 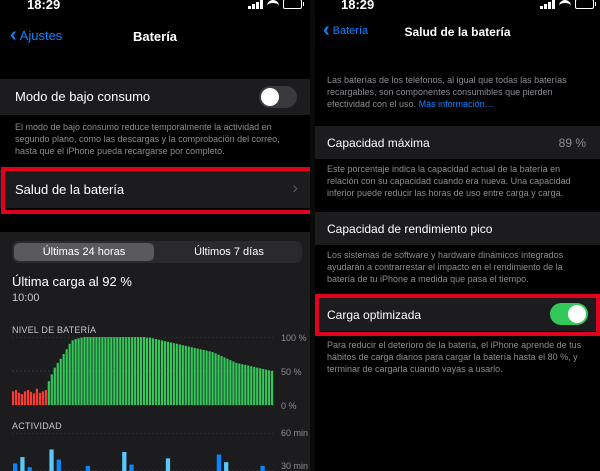 What do you see at coordinates (457, 228) in the screenshot?
I see `peak-performance-row: Capacidad de rendimiento pico` at bounding box center [457, 228].